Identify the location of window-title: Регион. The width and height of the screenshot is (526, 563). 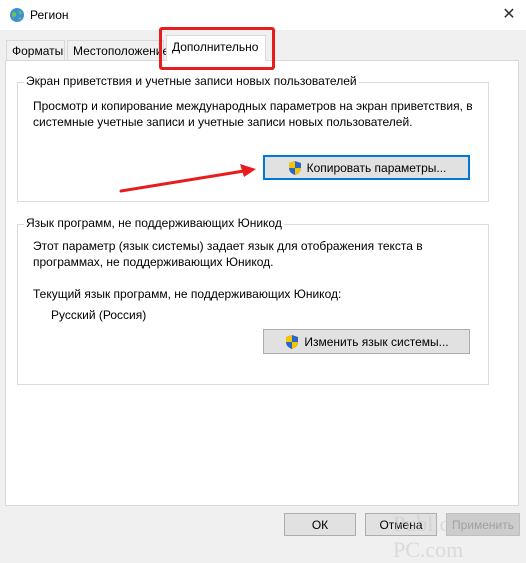
(49, 15).